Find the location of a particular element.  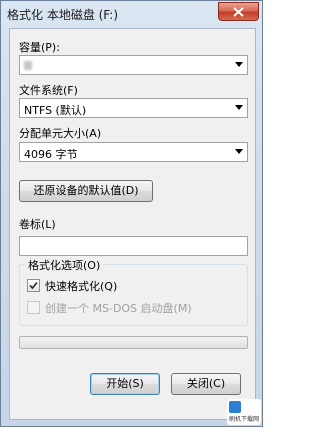

start-button: 开始(S) is located at coordinates (125, 384).